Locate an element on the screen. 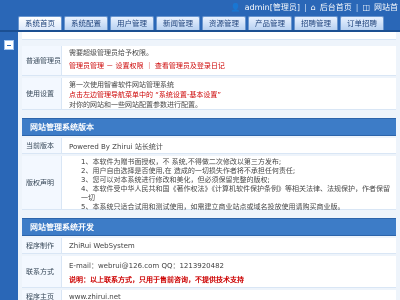 Image resolution: width=400 pixels, height=300 pixels. tab-resource-manage: 资源管理 is located at coordinates (224, 23).